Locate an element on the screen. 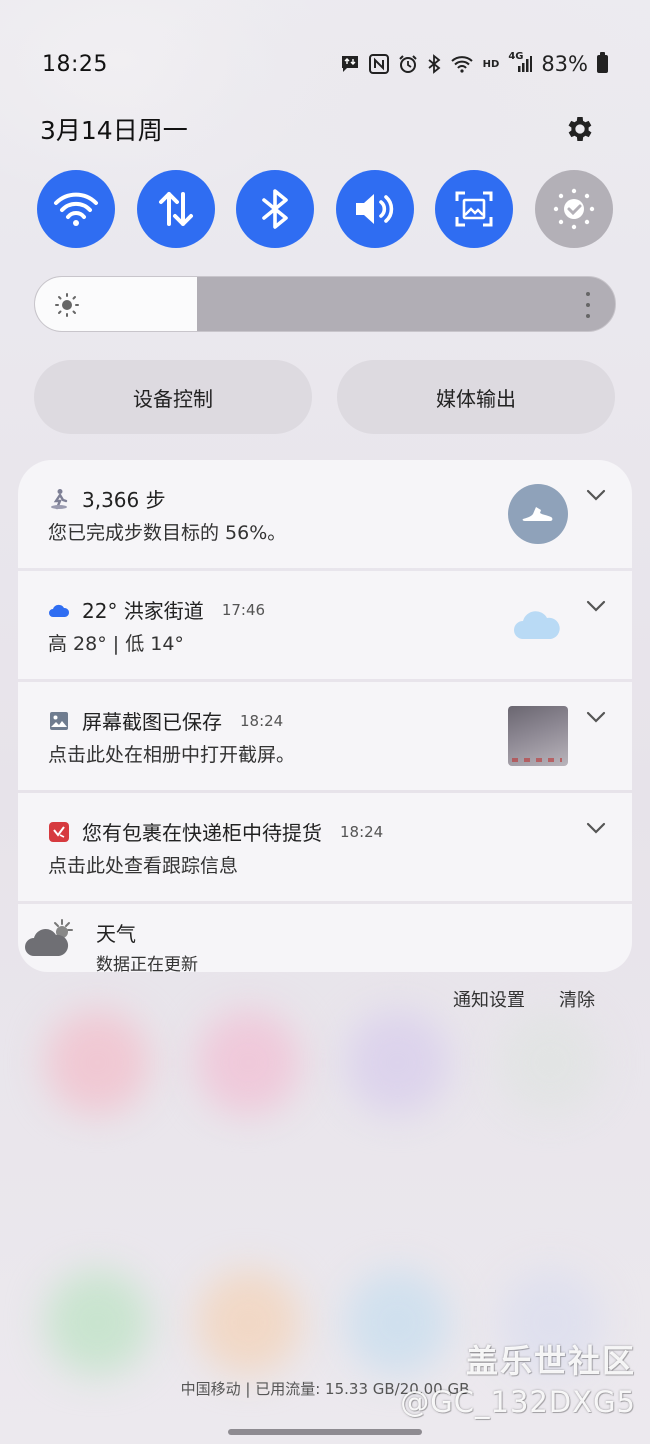 The image size is (650, 1444). eye-comfort-icon is located at coordinates (574, 209).